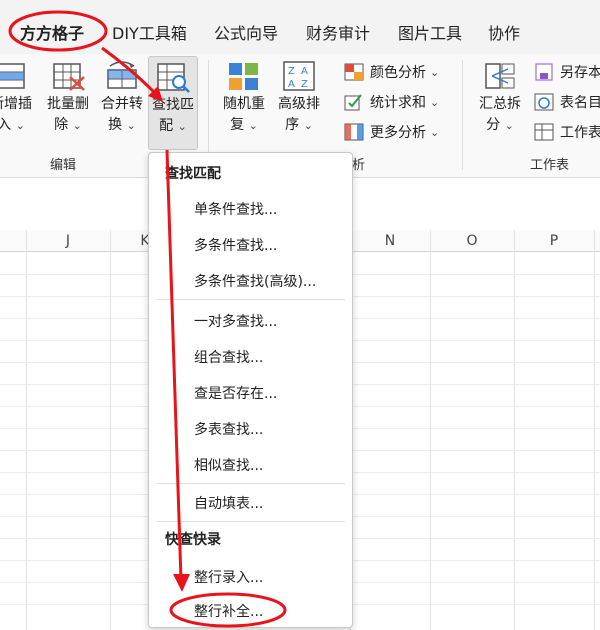 The image size is (600, 630). Describe the element at coordinates (580, 73) in the screenshot. I see `save-as-label: 另存本` at that location.